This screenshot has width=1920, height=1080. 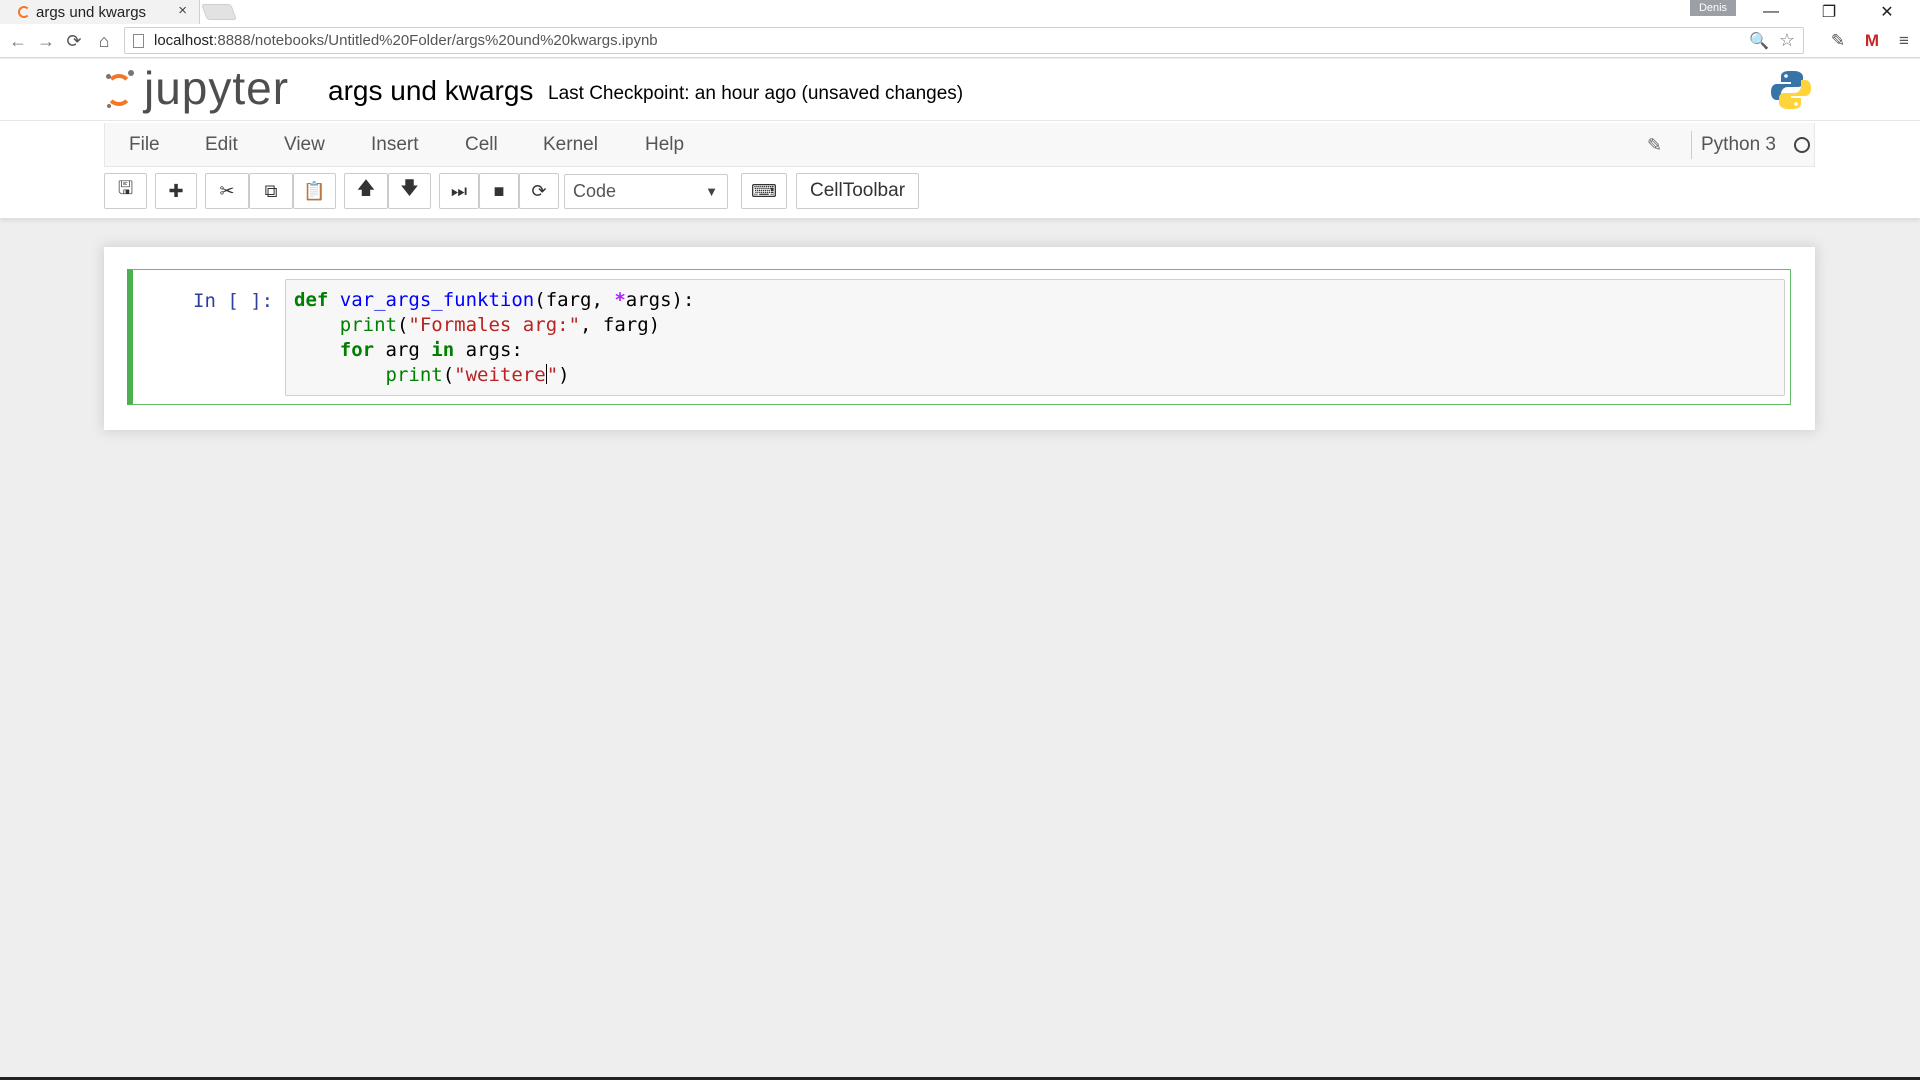 What do you see at coordinates (1759, 41) in the screenshot?
I see `zoom-icon: 🔍` at bounding box center [1759, 41].